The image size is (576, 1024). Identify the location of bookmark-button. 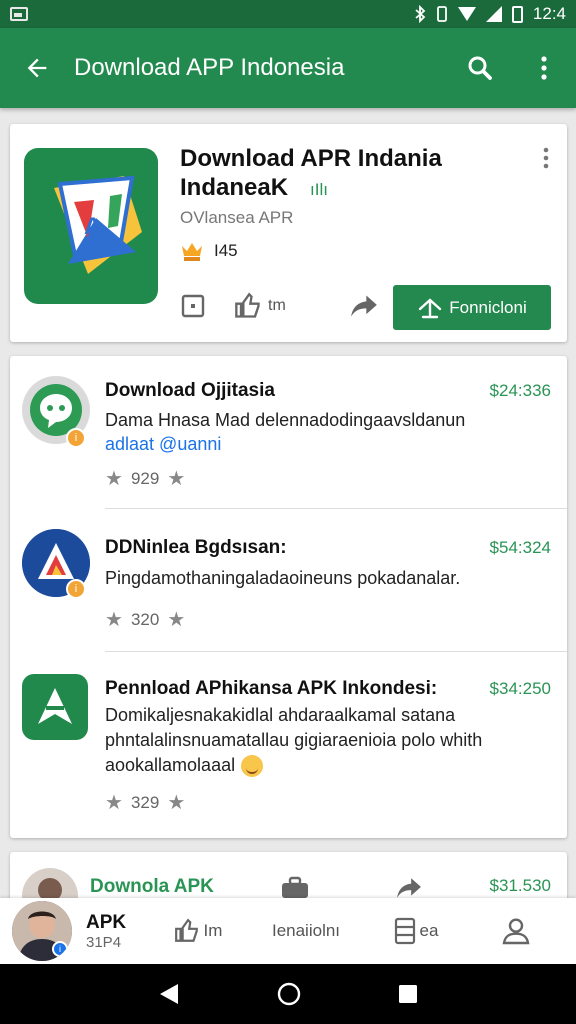
(193, 306).